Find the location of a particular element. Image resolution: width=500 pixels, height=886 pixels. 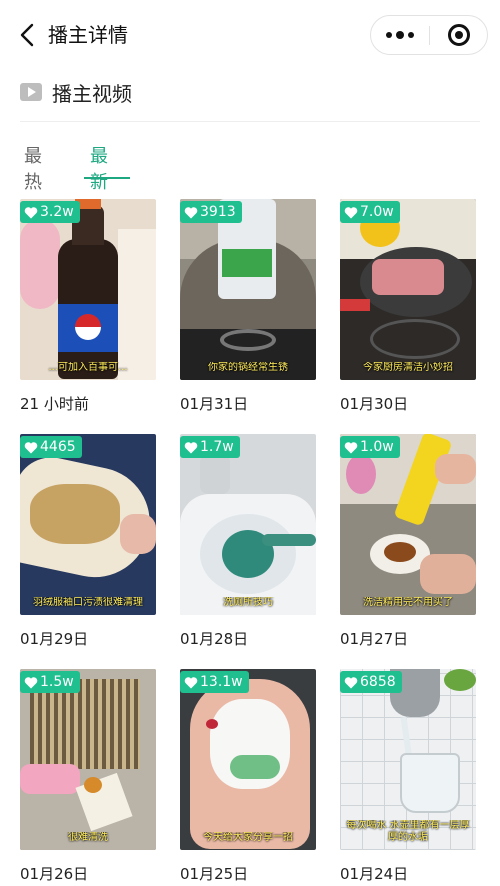

video-date: 01月25日 is located at coordinates (214, 874).